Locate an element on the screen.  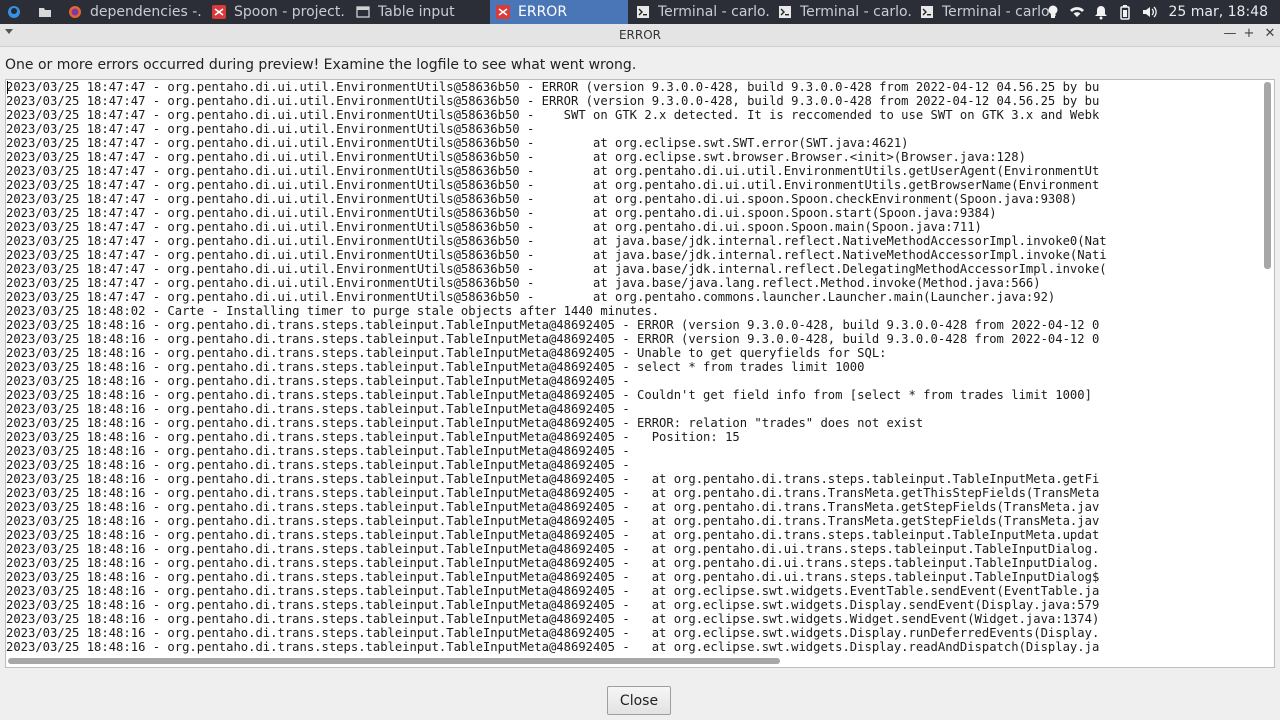
taskbar-task-4: ERROR is located at coordinates (559, 12).